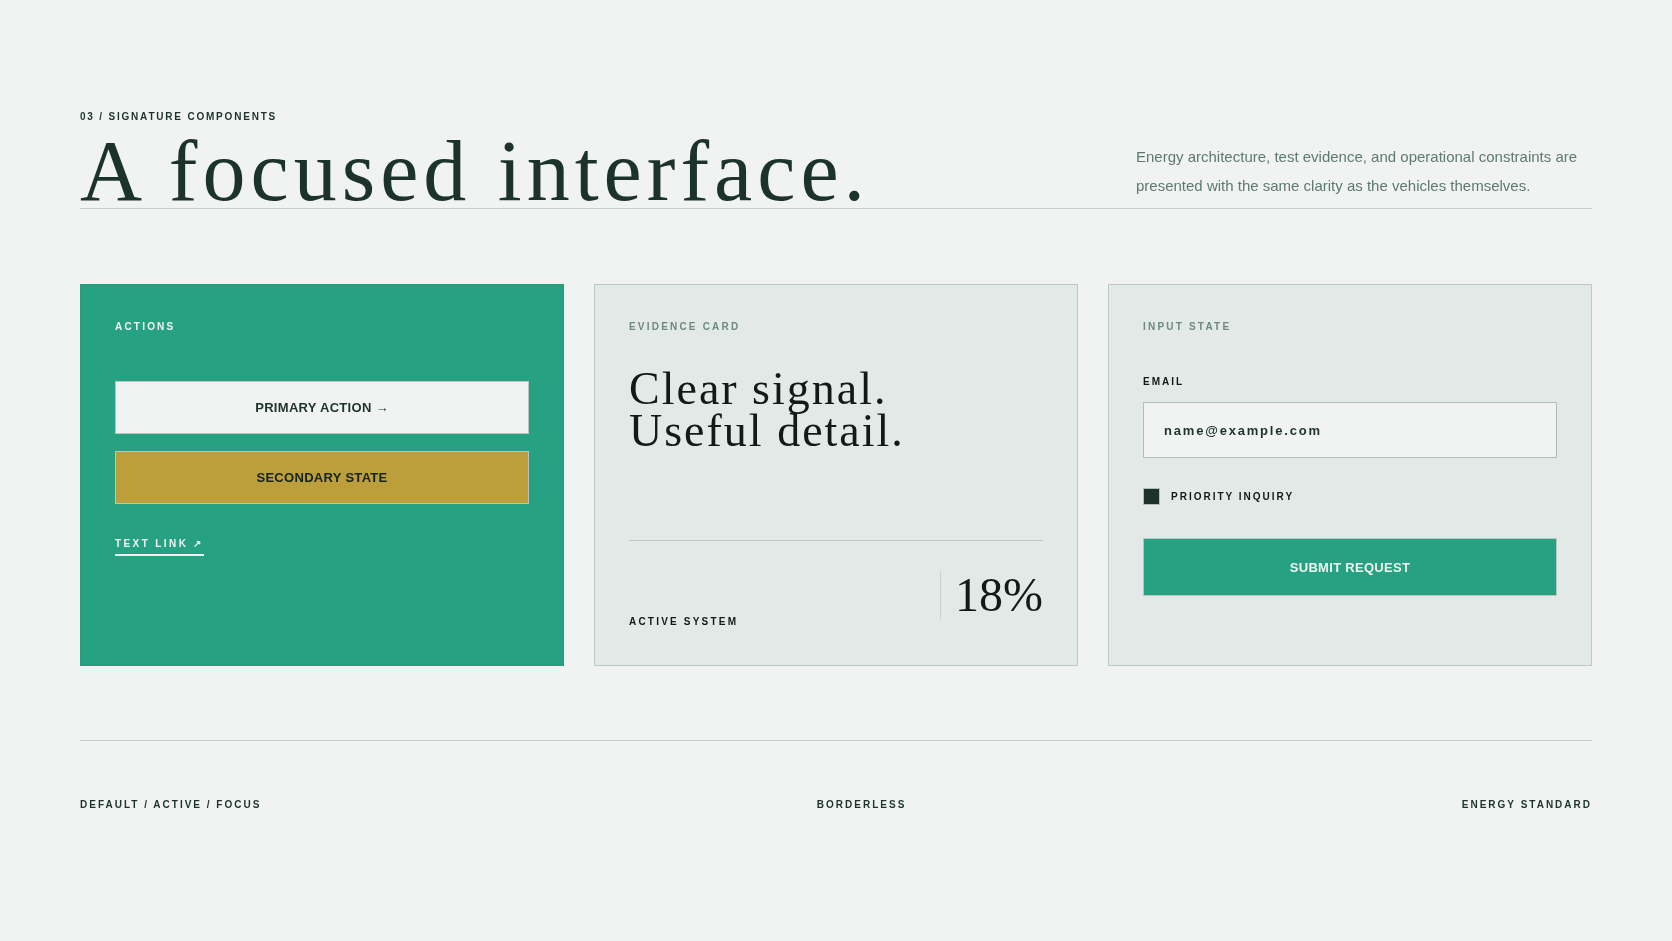 The image size is (1672, 941). What do you see at coordinates (685, 326) in the screenshot?
I see `card-label: EVIDENCE CARD` at bounding box center [685, 326].